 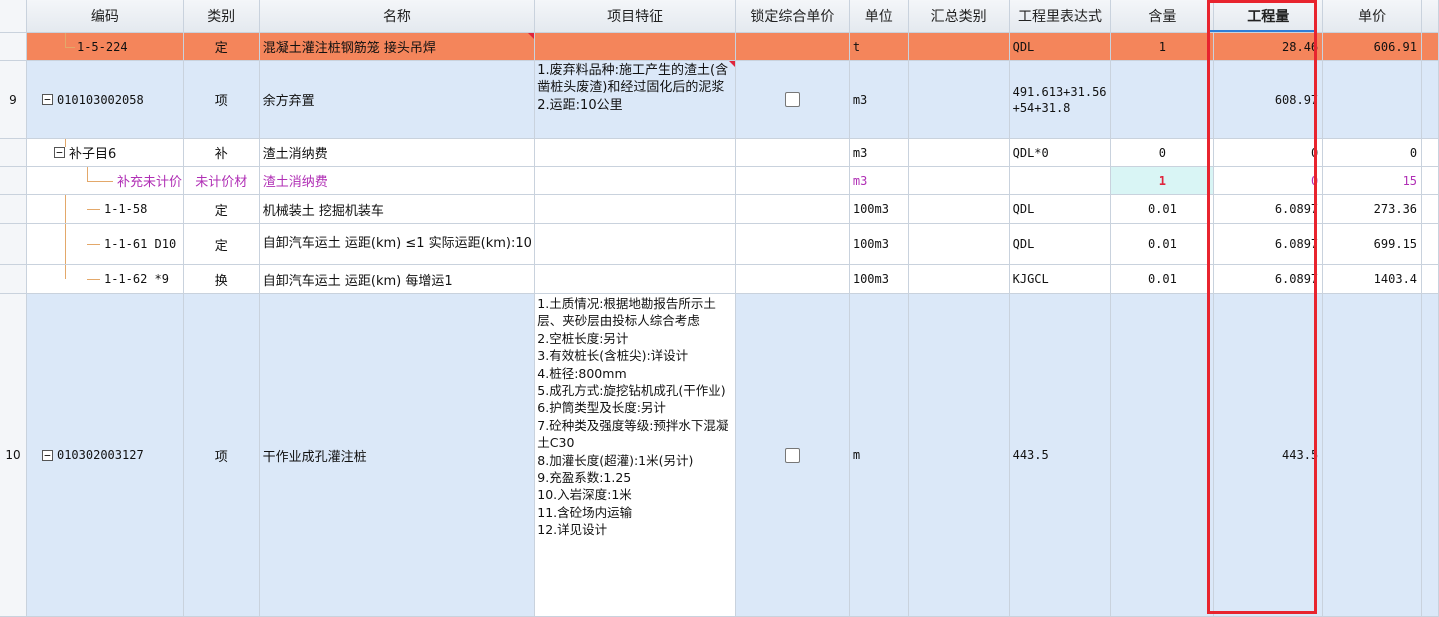 I want to click on row-type: 换, so click(x=222, y=279).